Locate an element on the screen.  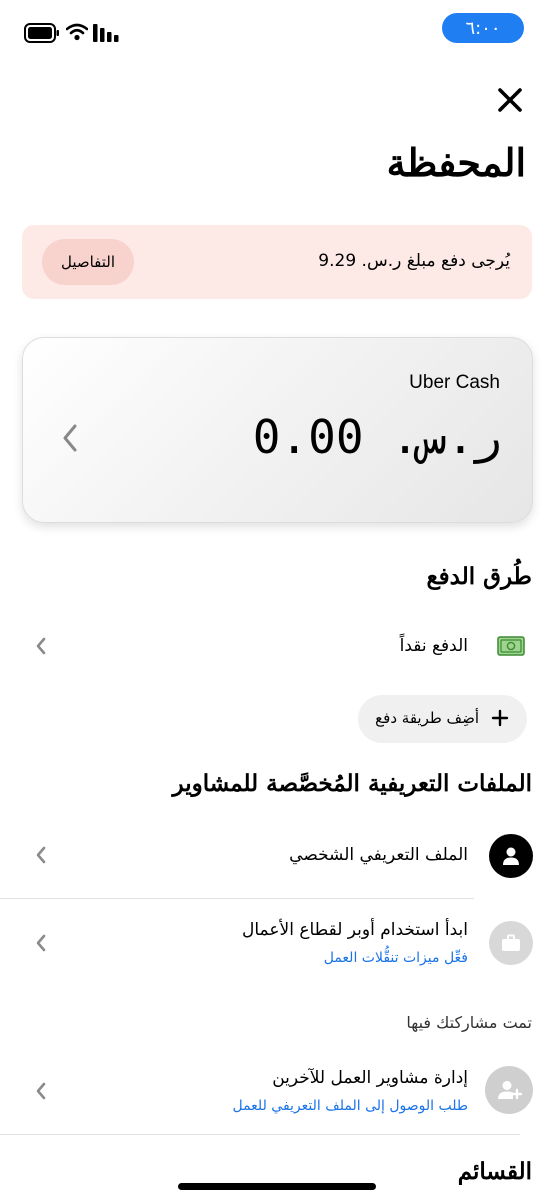
briefcase-icon is located at coordinates (511, 943).